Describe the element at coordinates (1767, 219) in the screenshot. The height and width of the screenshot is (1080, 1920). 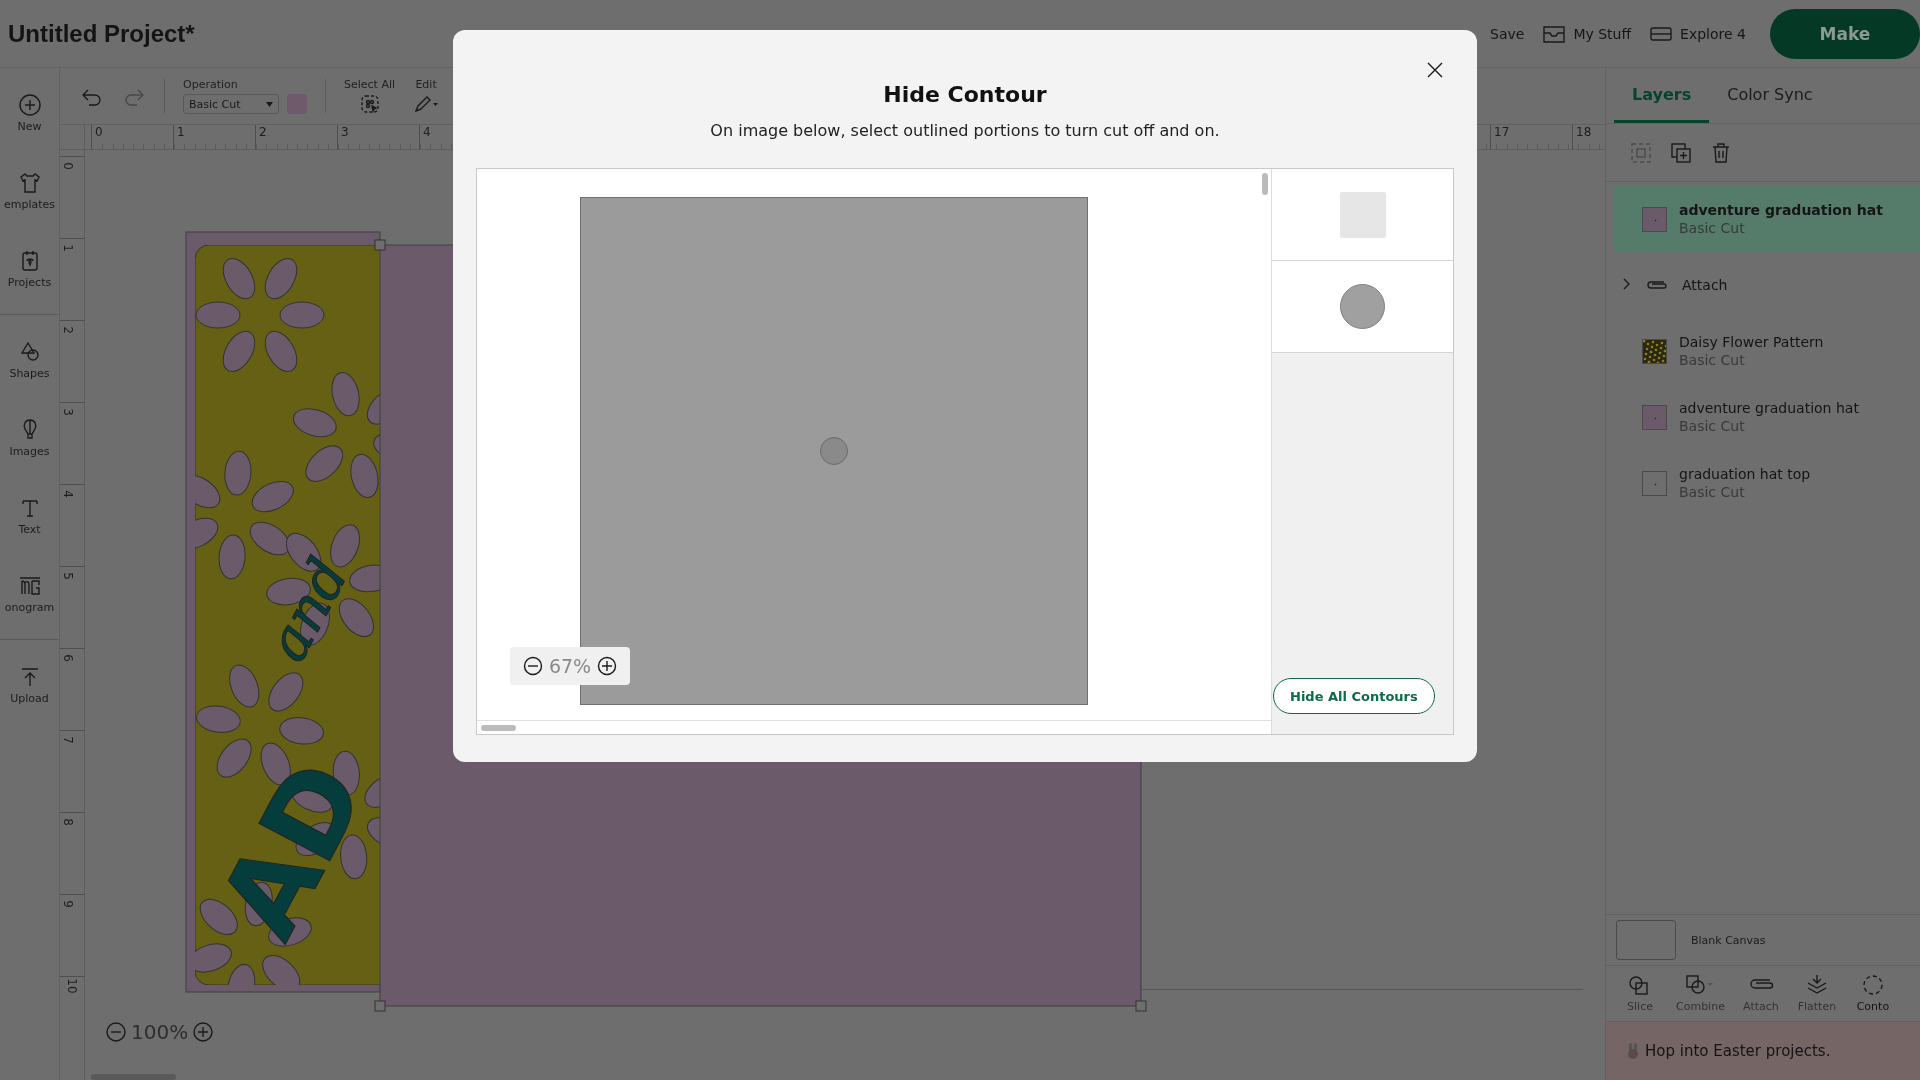
I see `layer-row: adventure graduation hat Basic Cut` at that location.